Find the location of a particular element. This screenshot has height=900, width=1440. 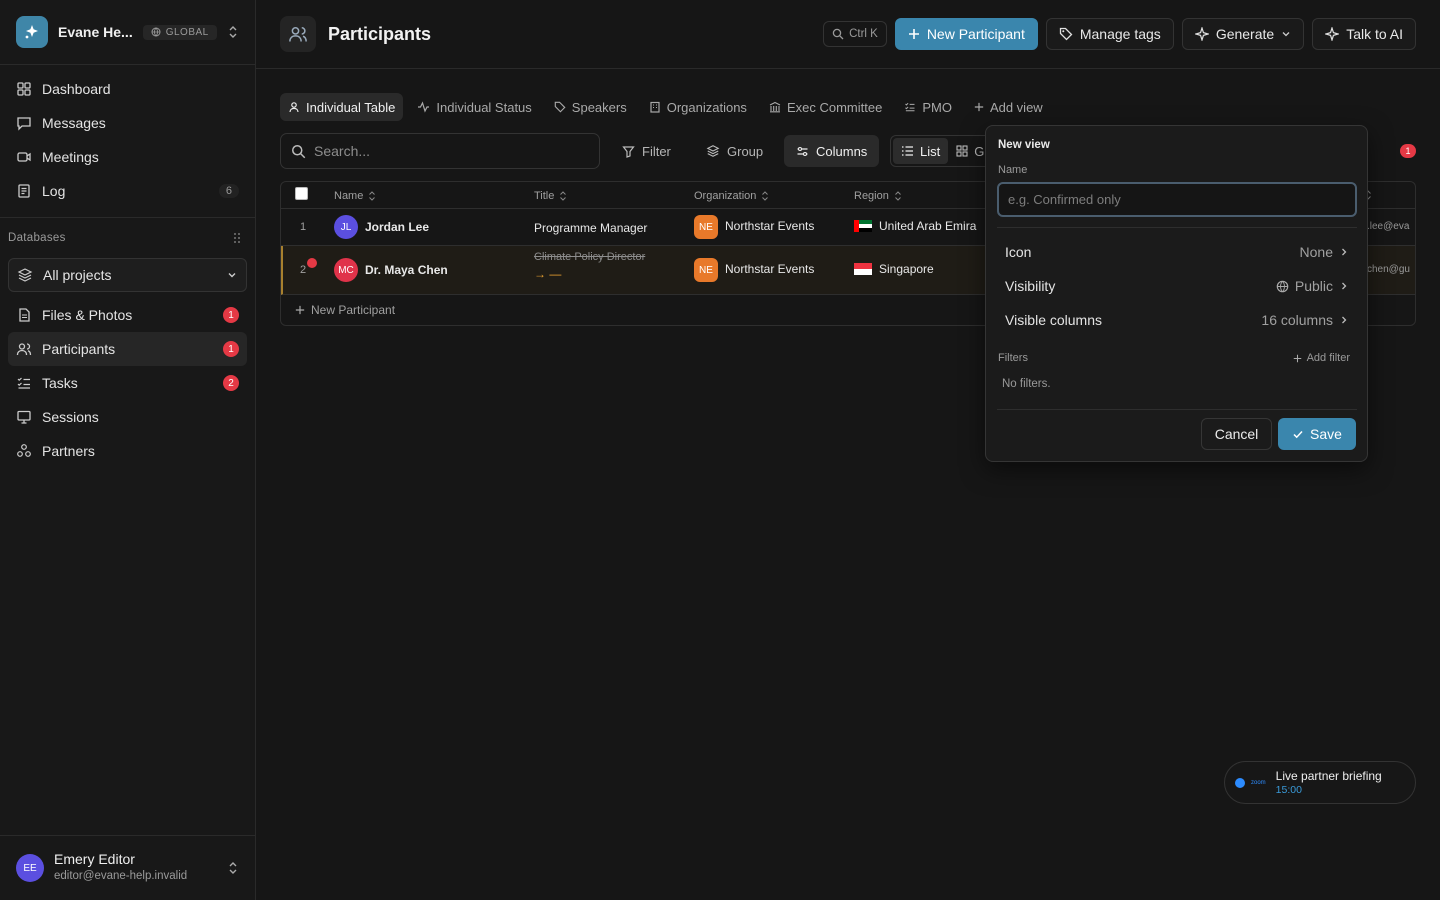

tab-pmo: PMO is located at coordinates (928, 107).